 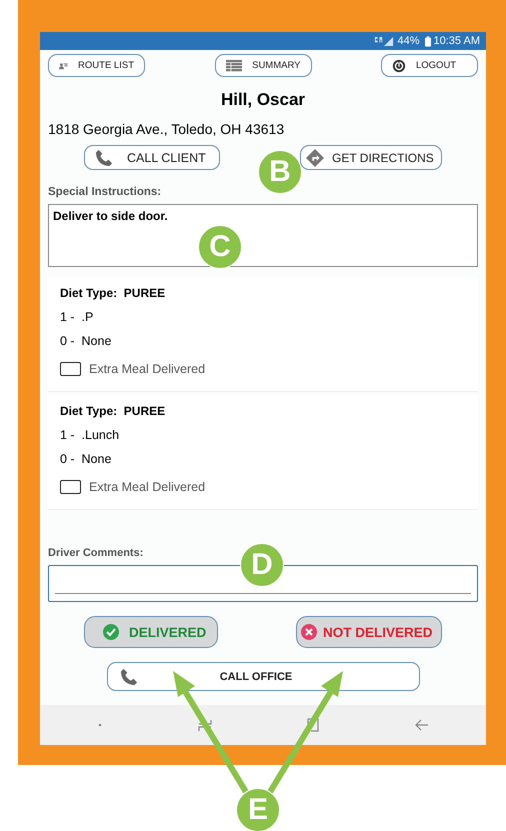 I want to click on check-icon, so click(x=111, y=632).